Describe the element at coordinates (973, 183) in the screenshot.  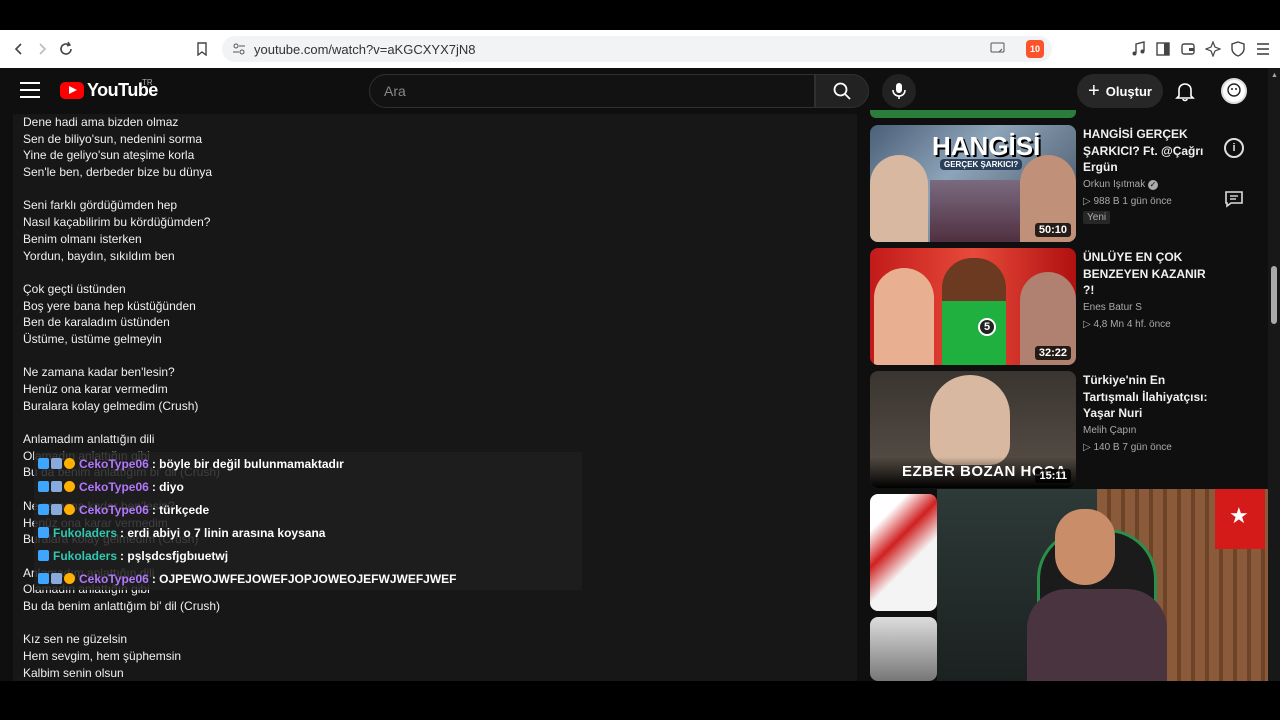
I see `video-thumbnail: HANGİSİ GERÇEK ŞARKICI? 50:10` at that location.